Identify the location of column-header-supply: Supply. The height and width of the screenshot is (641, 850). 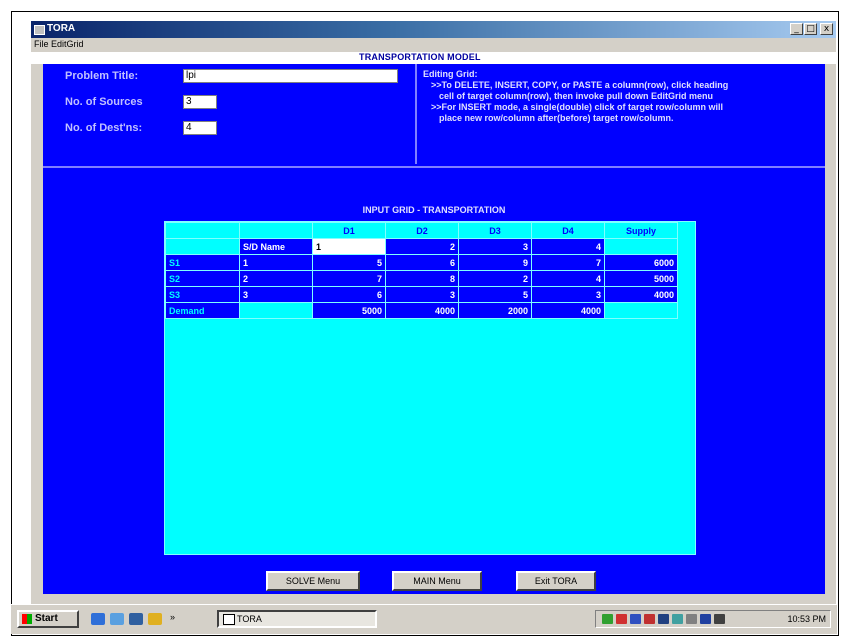
(641, 230).